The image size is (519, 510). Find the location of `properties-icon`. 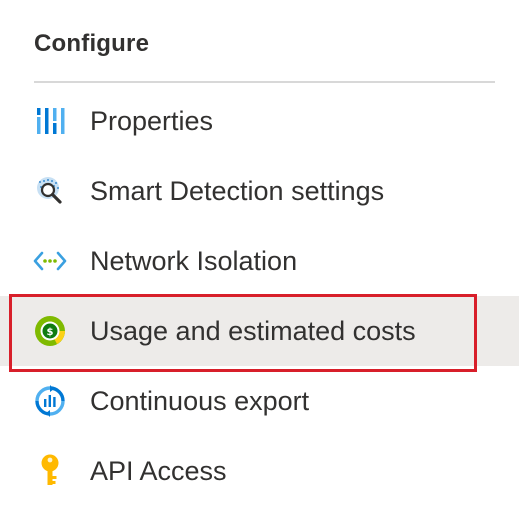

properties-icon is located at coordinates (50, 121).